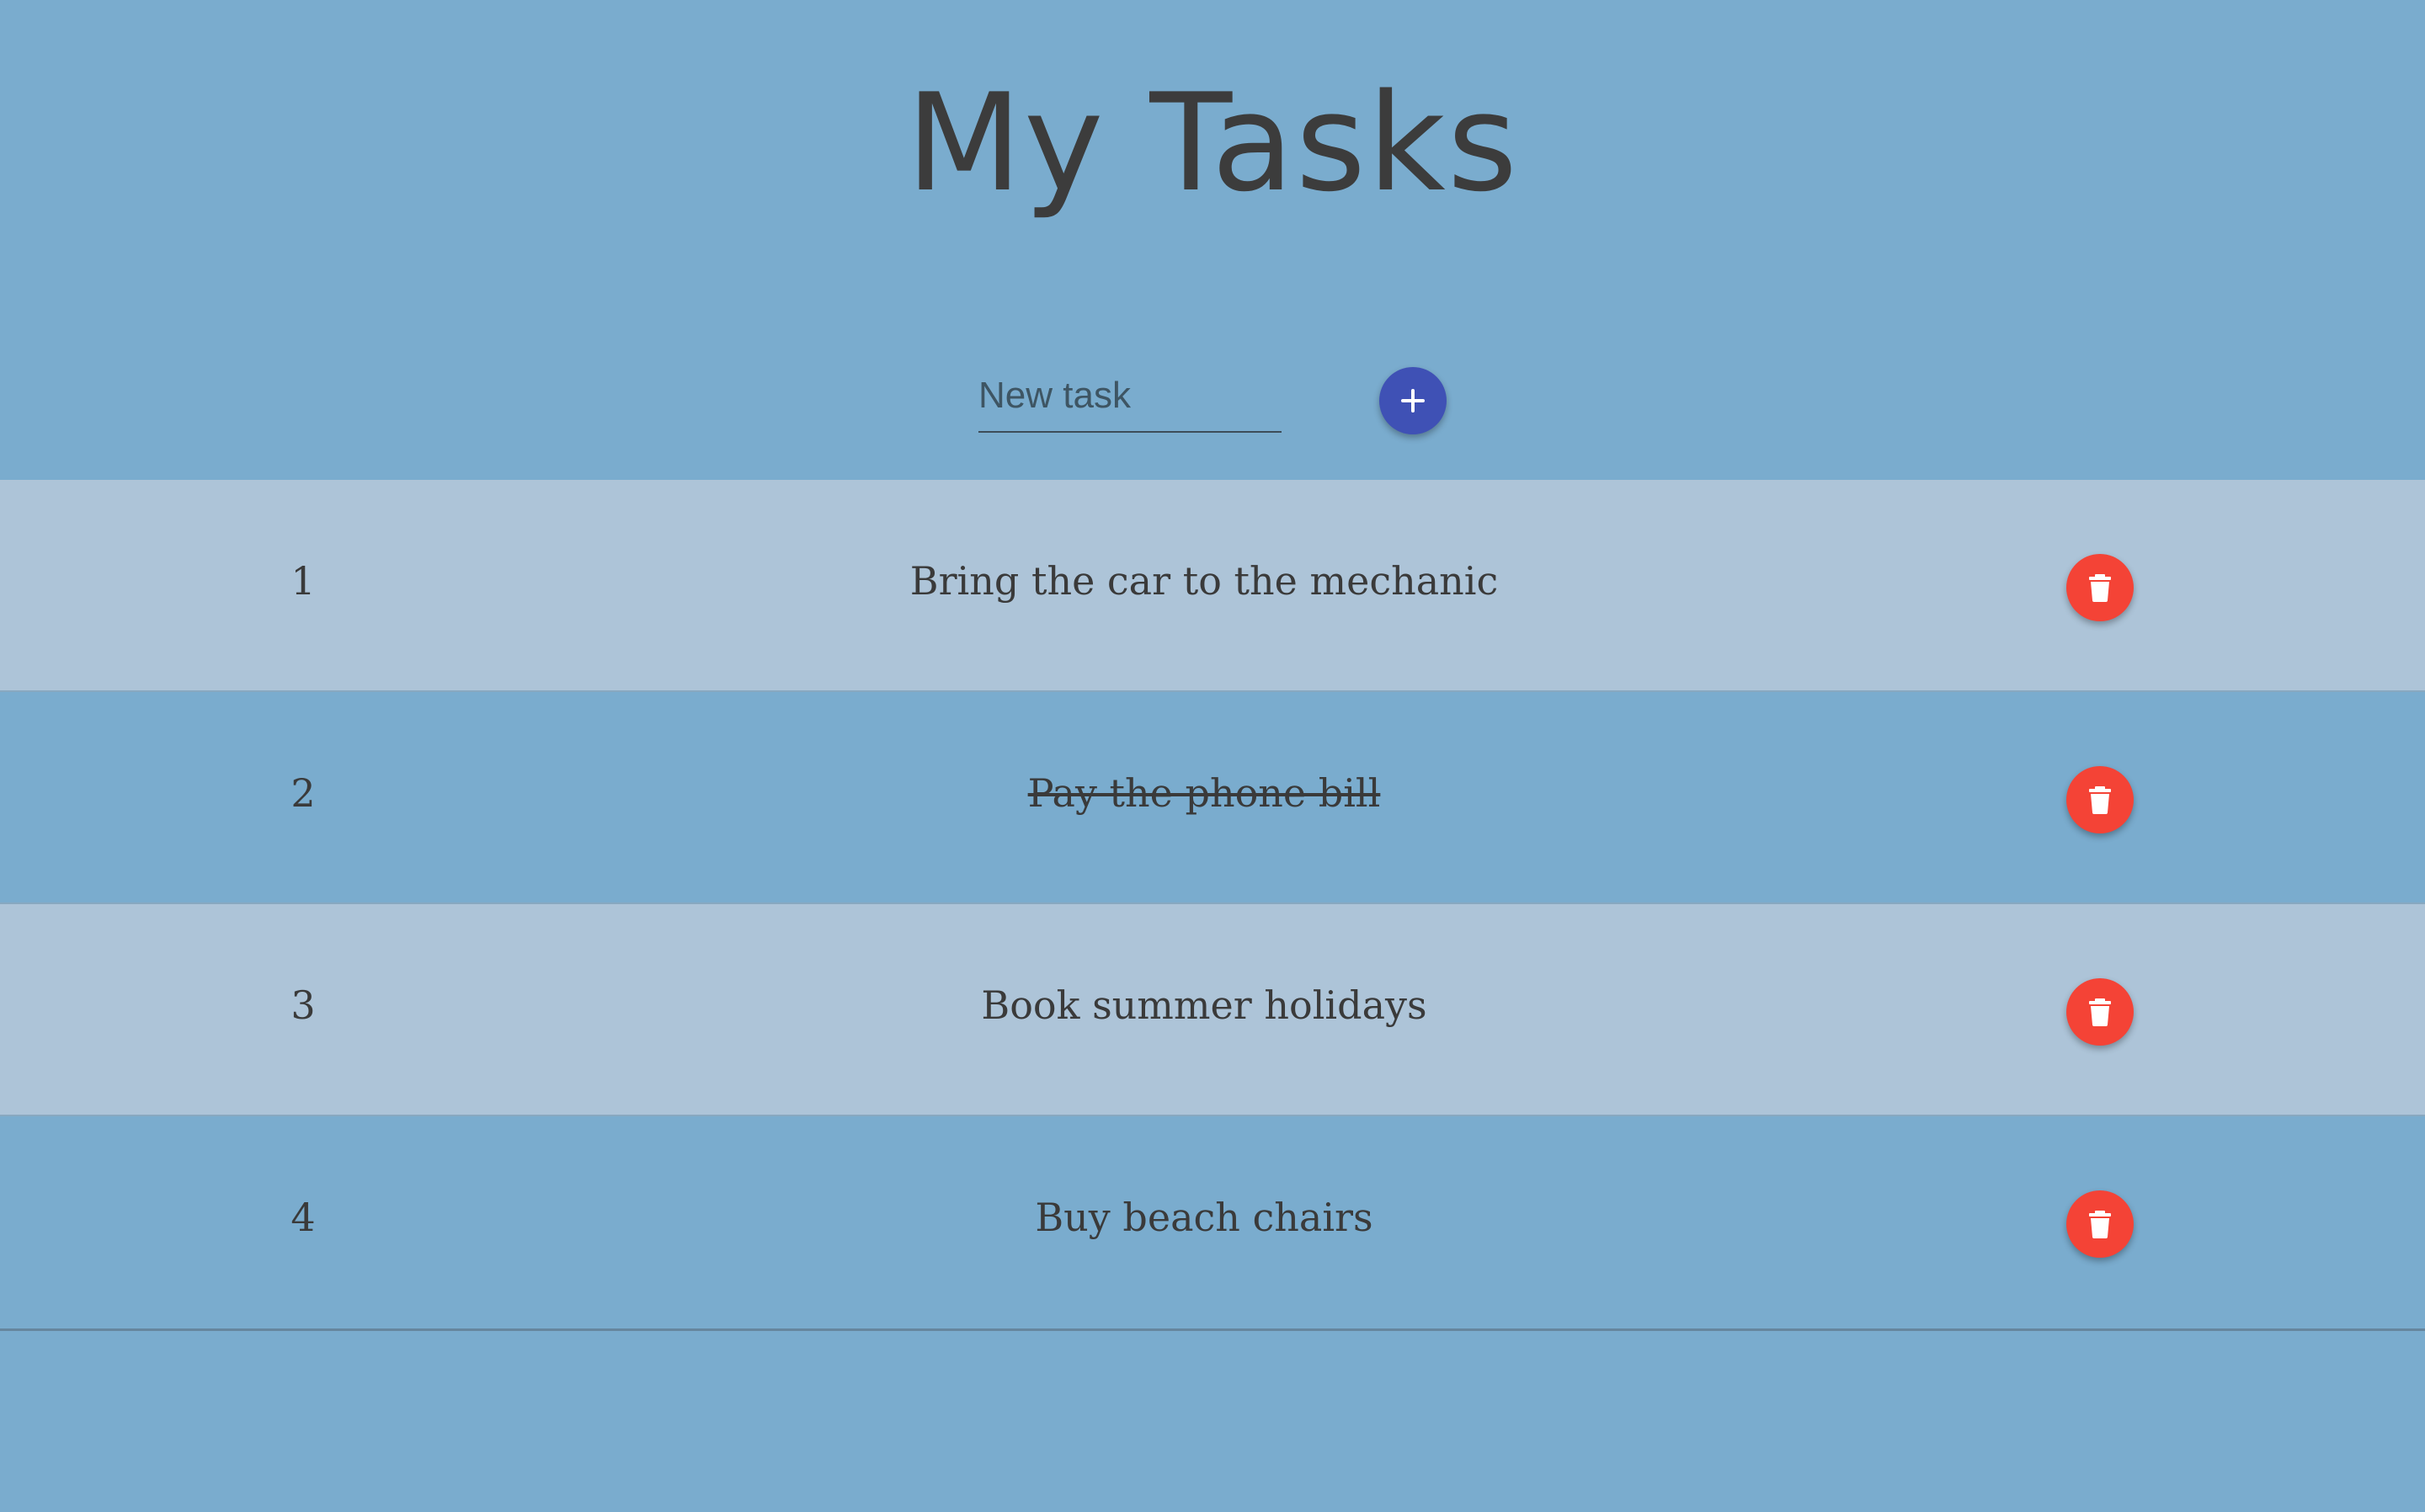 The image size is (2425, 1512). I want to click on page-title: My Tasks, so click(1212, 142).